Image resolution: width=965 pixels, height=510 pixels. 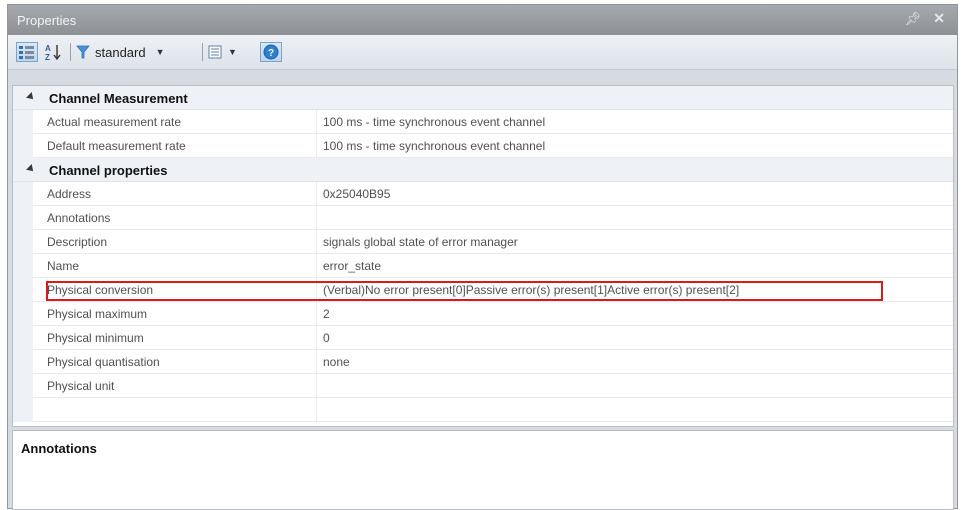 What do you see at coordinates (175, 194) in the screenshot?
I see `property-name: Address` at bounding box center [175, 194].